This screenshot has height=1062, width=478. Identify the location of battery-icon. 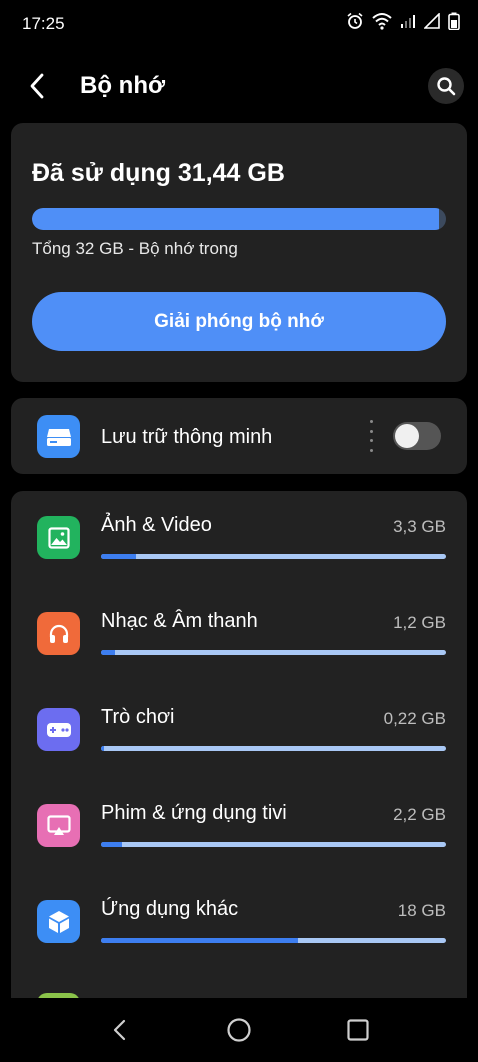
(454, 21).